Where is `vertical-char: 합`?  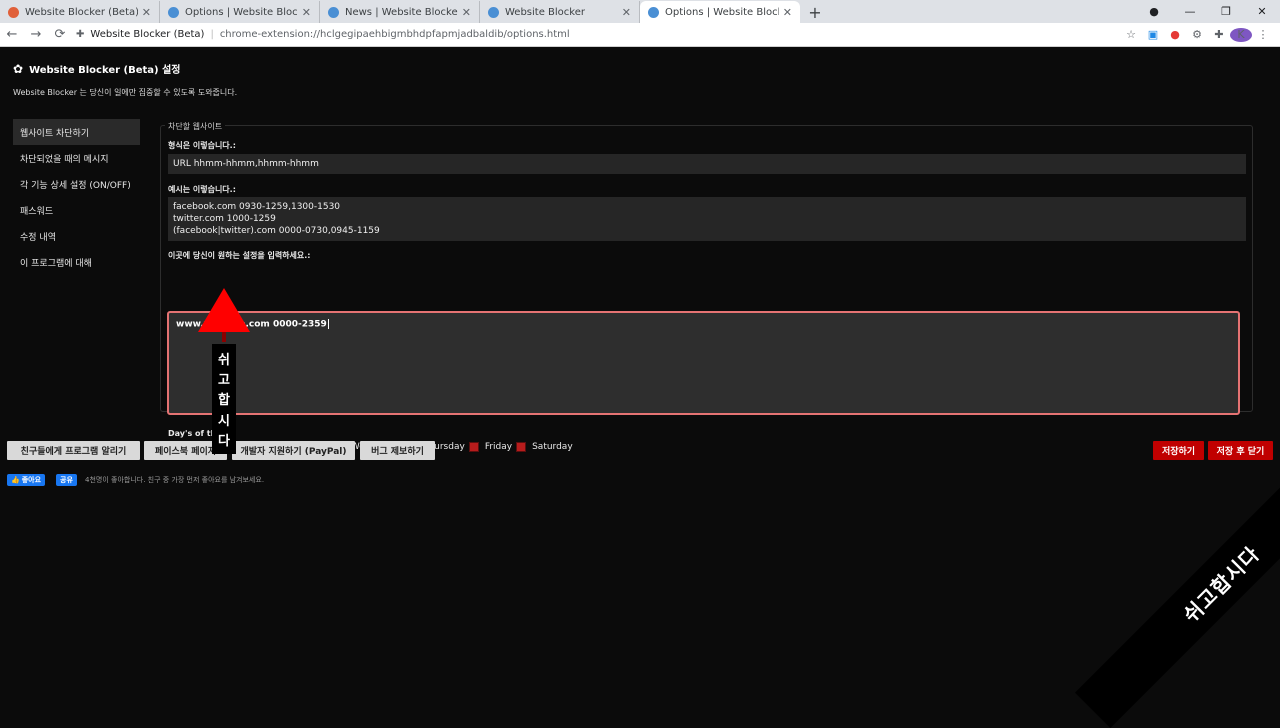 vertical-char: 합 is located at coordinates (224, 401).